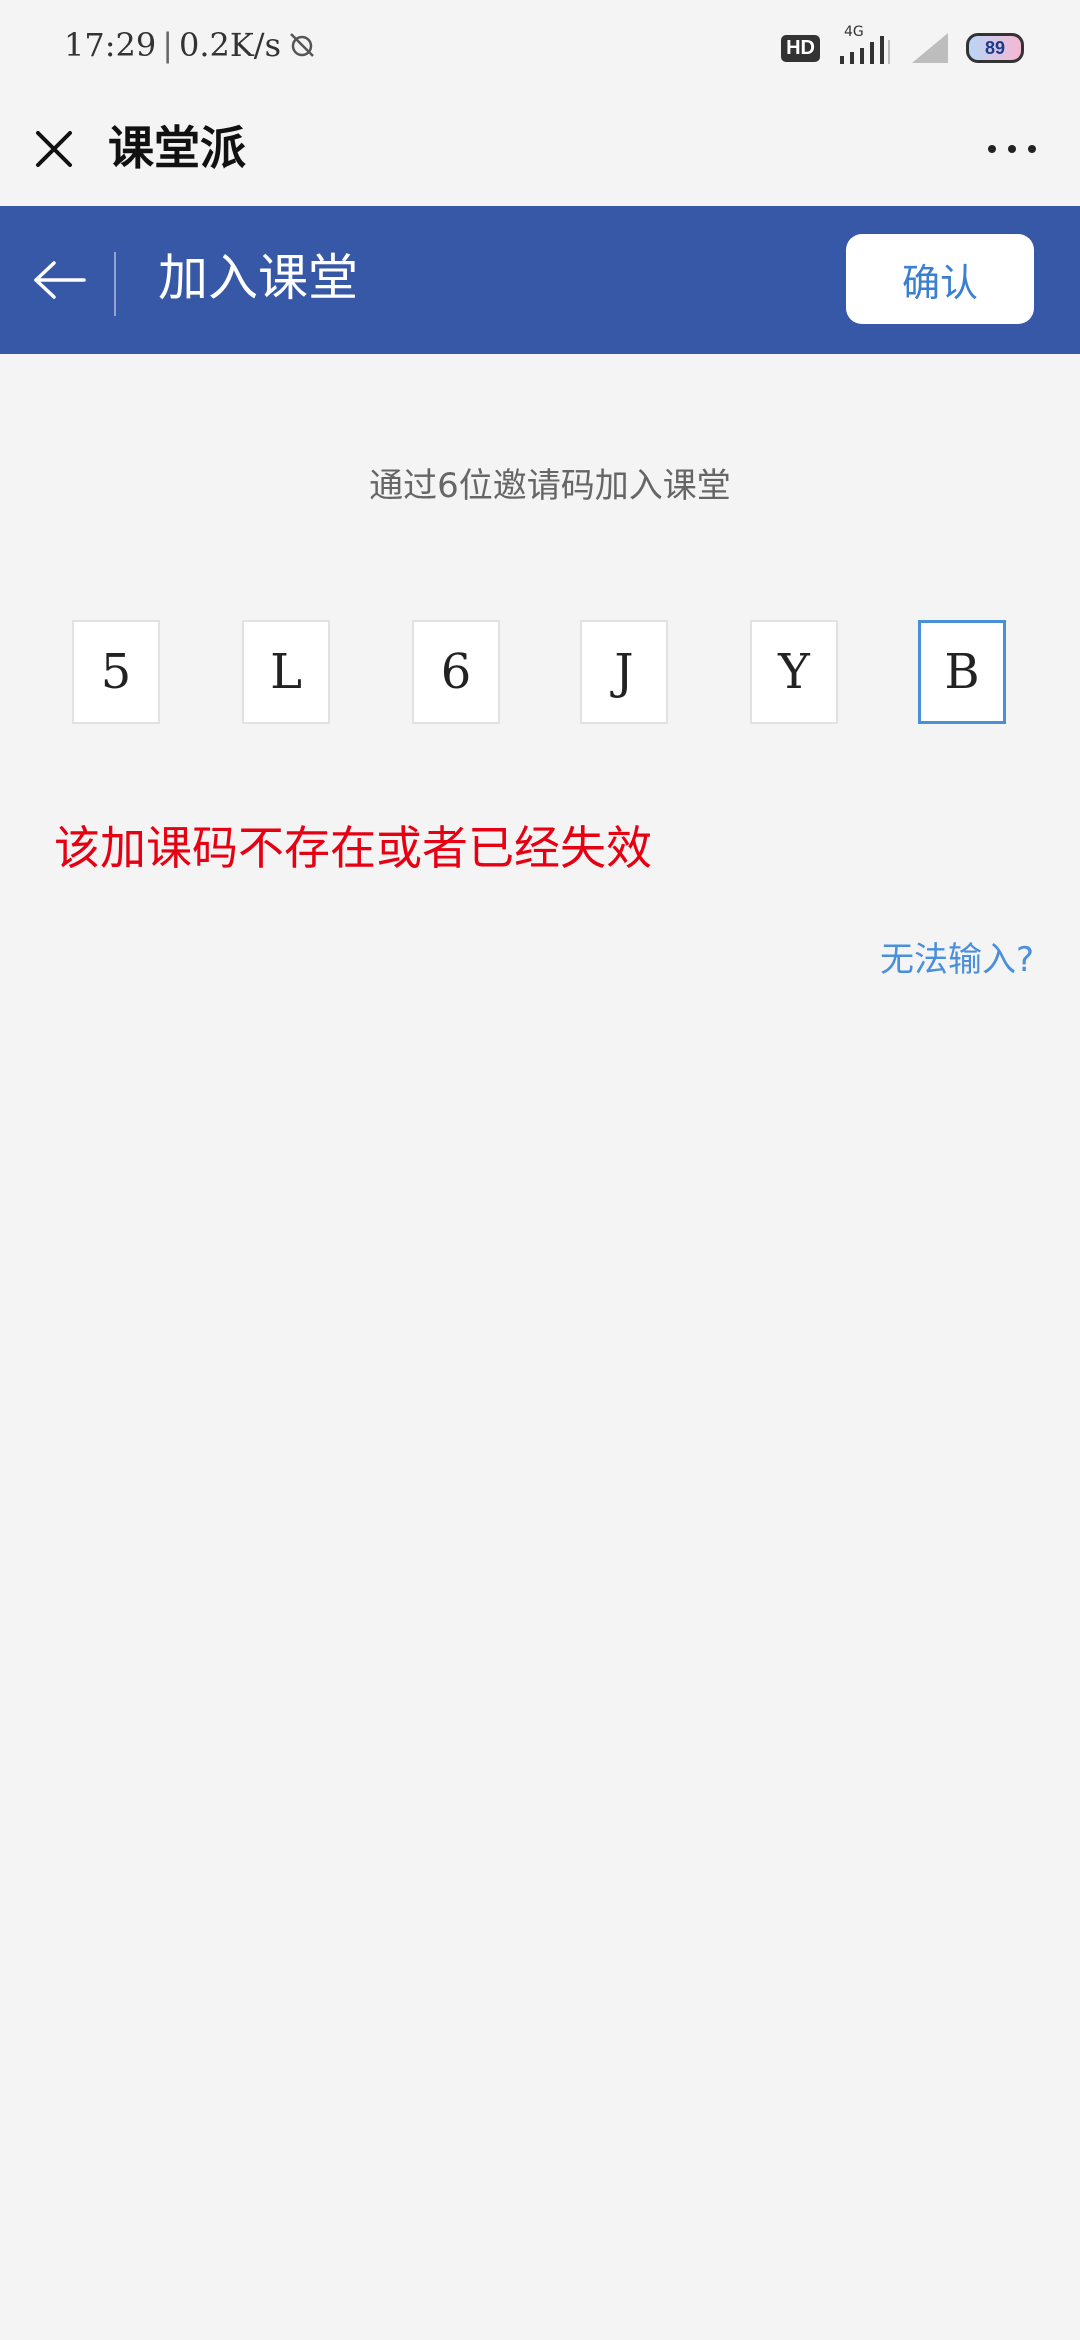  What do you see at coordinates (550, 486) in the screenshot?
I see `invite-code-hint: 通过6位邀请码加入课堂` at bounding box center [550, 486].